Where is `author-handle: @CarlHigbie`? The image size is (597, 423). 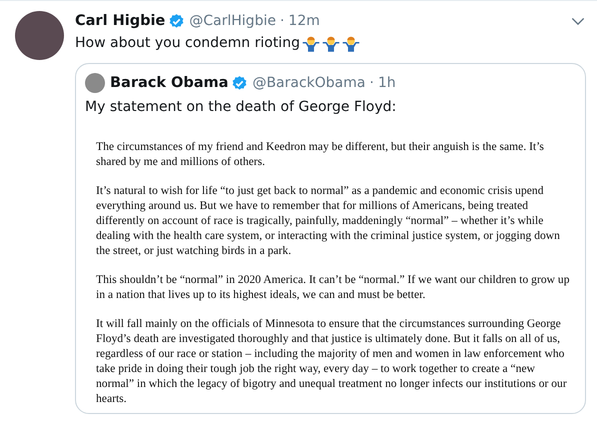
author-handle: @CarlHigbie is located at coordinates (232, 21).